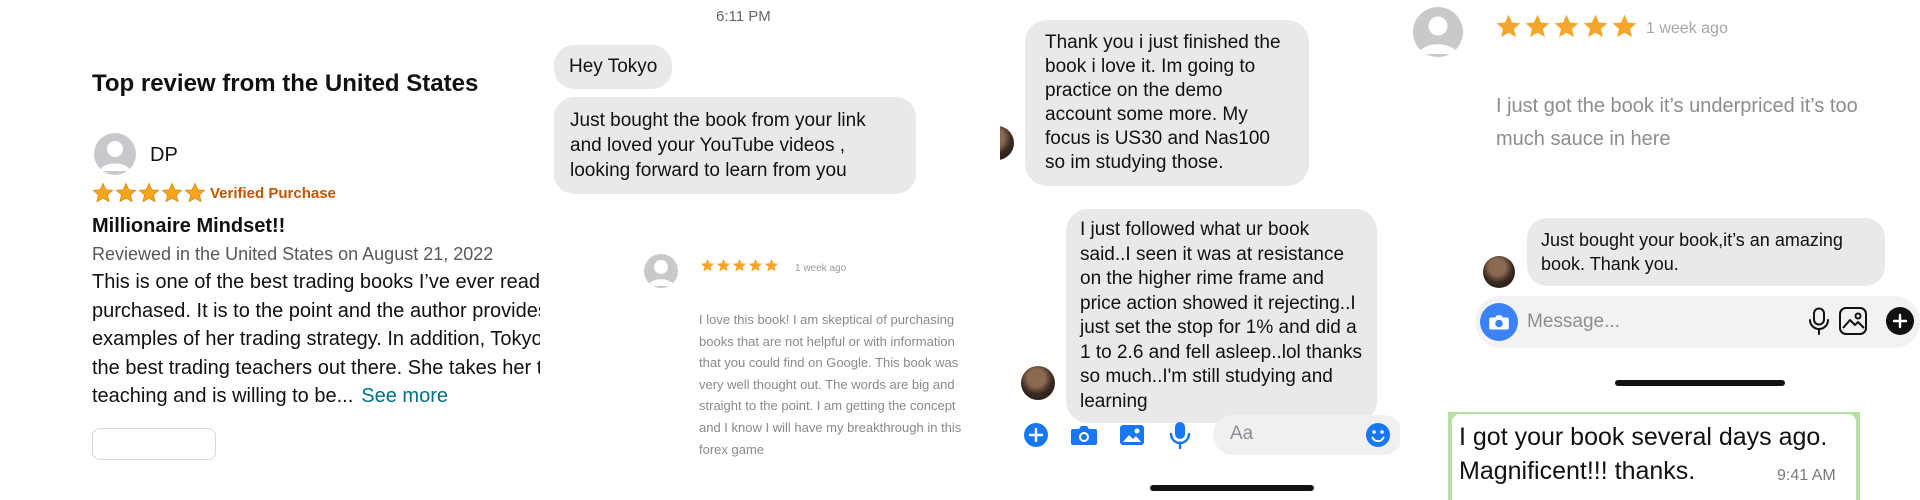 Image resolution: width=1920 pixels, height=500 pixels. What do you see at coordinates (404, 396) in the screenshot?
I see `see-more-link: See more` at bounding box center [404, 396].